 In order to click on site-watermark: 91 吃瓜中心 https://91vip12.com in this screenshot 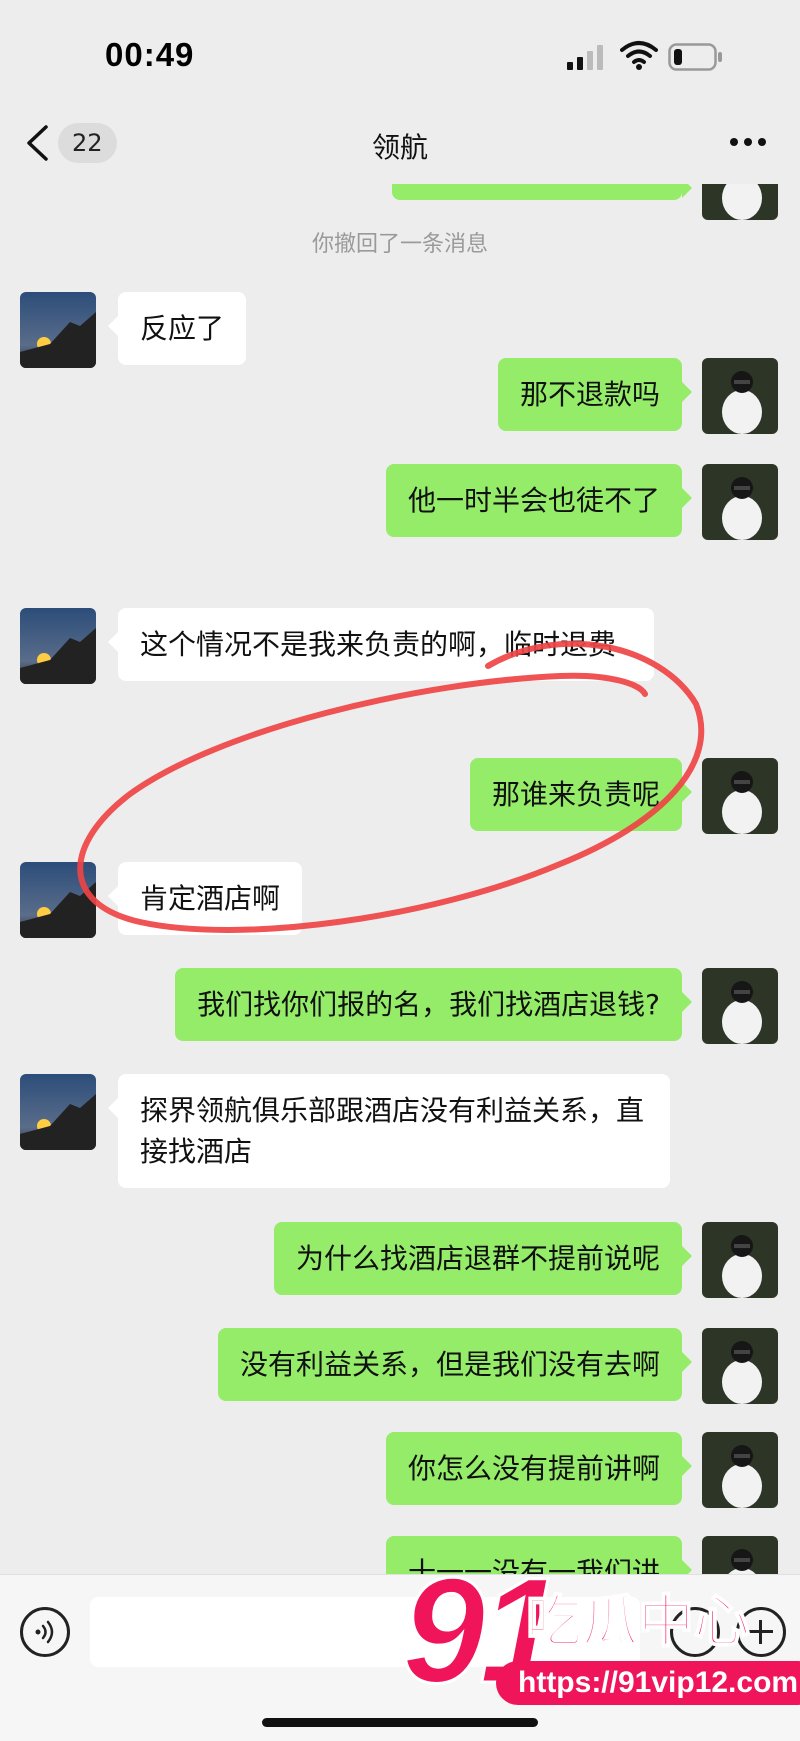, I will do `click(600, 1647)`.